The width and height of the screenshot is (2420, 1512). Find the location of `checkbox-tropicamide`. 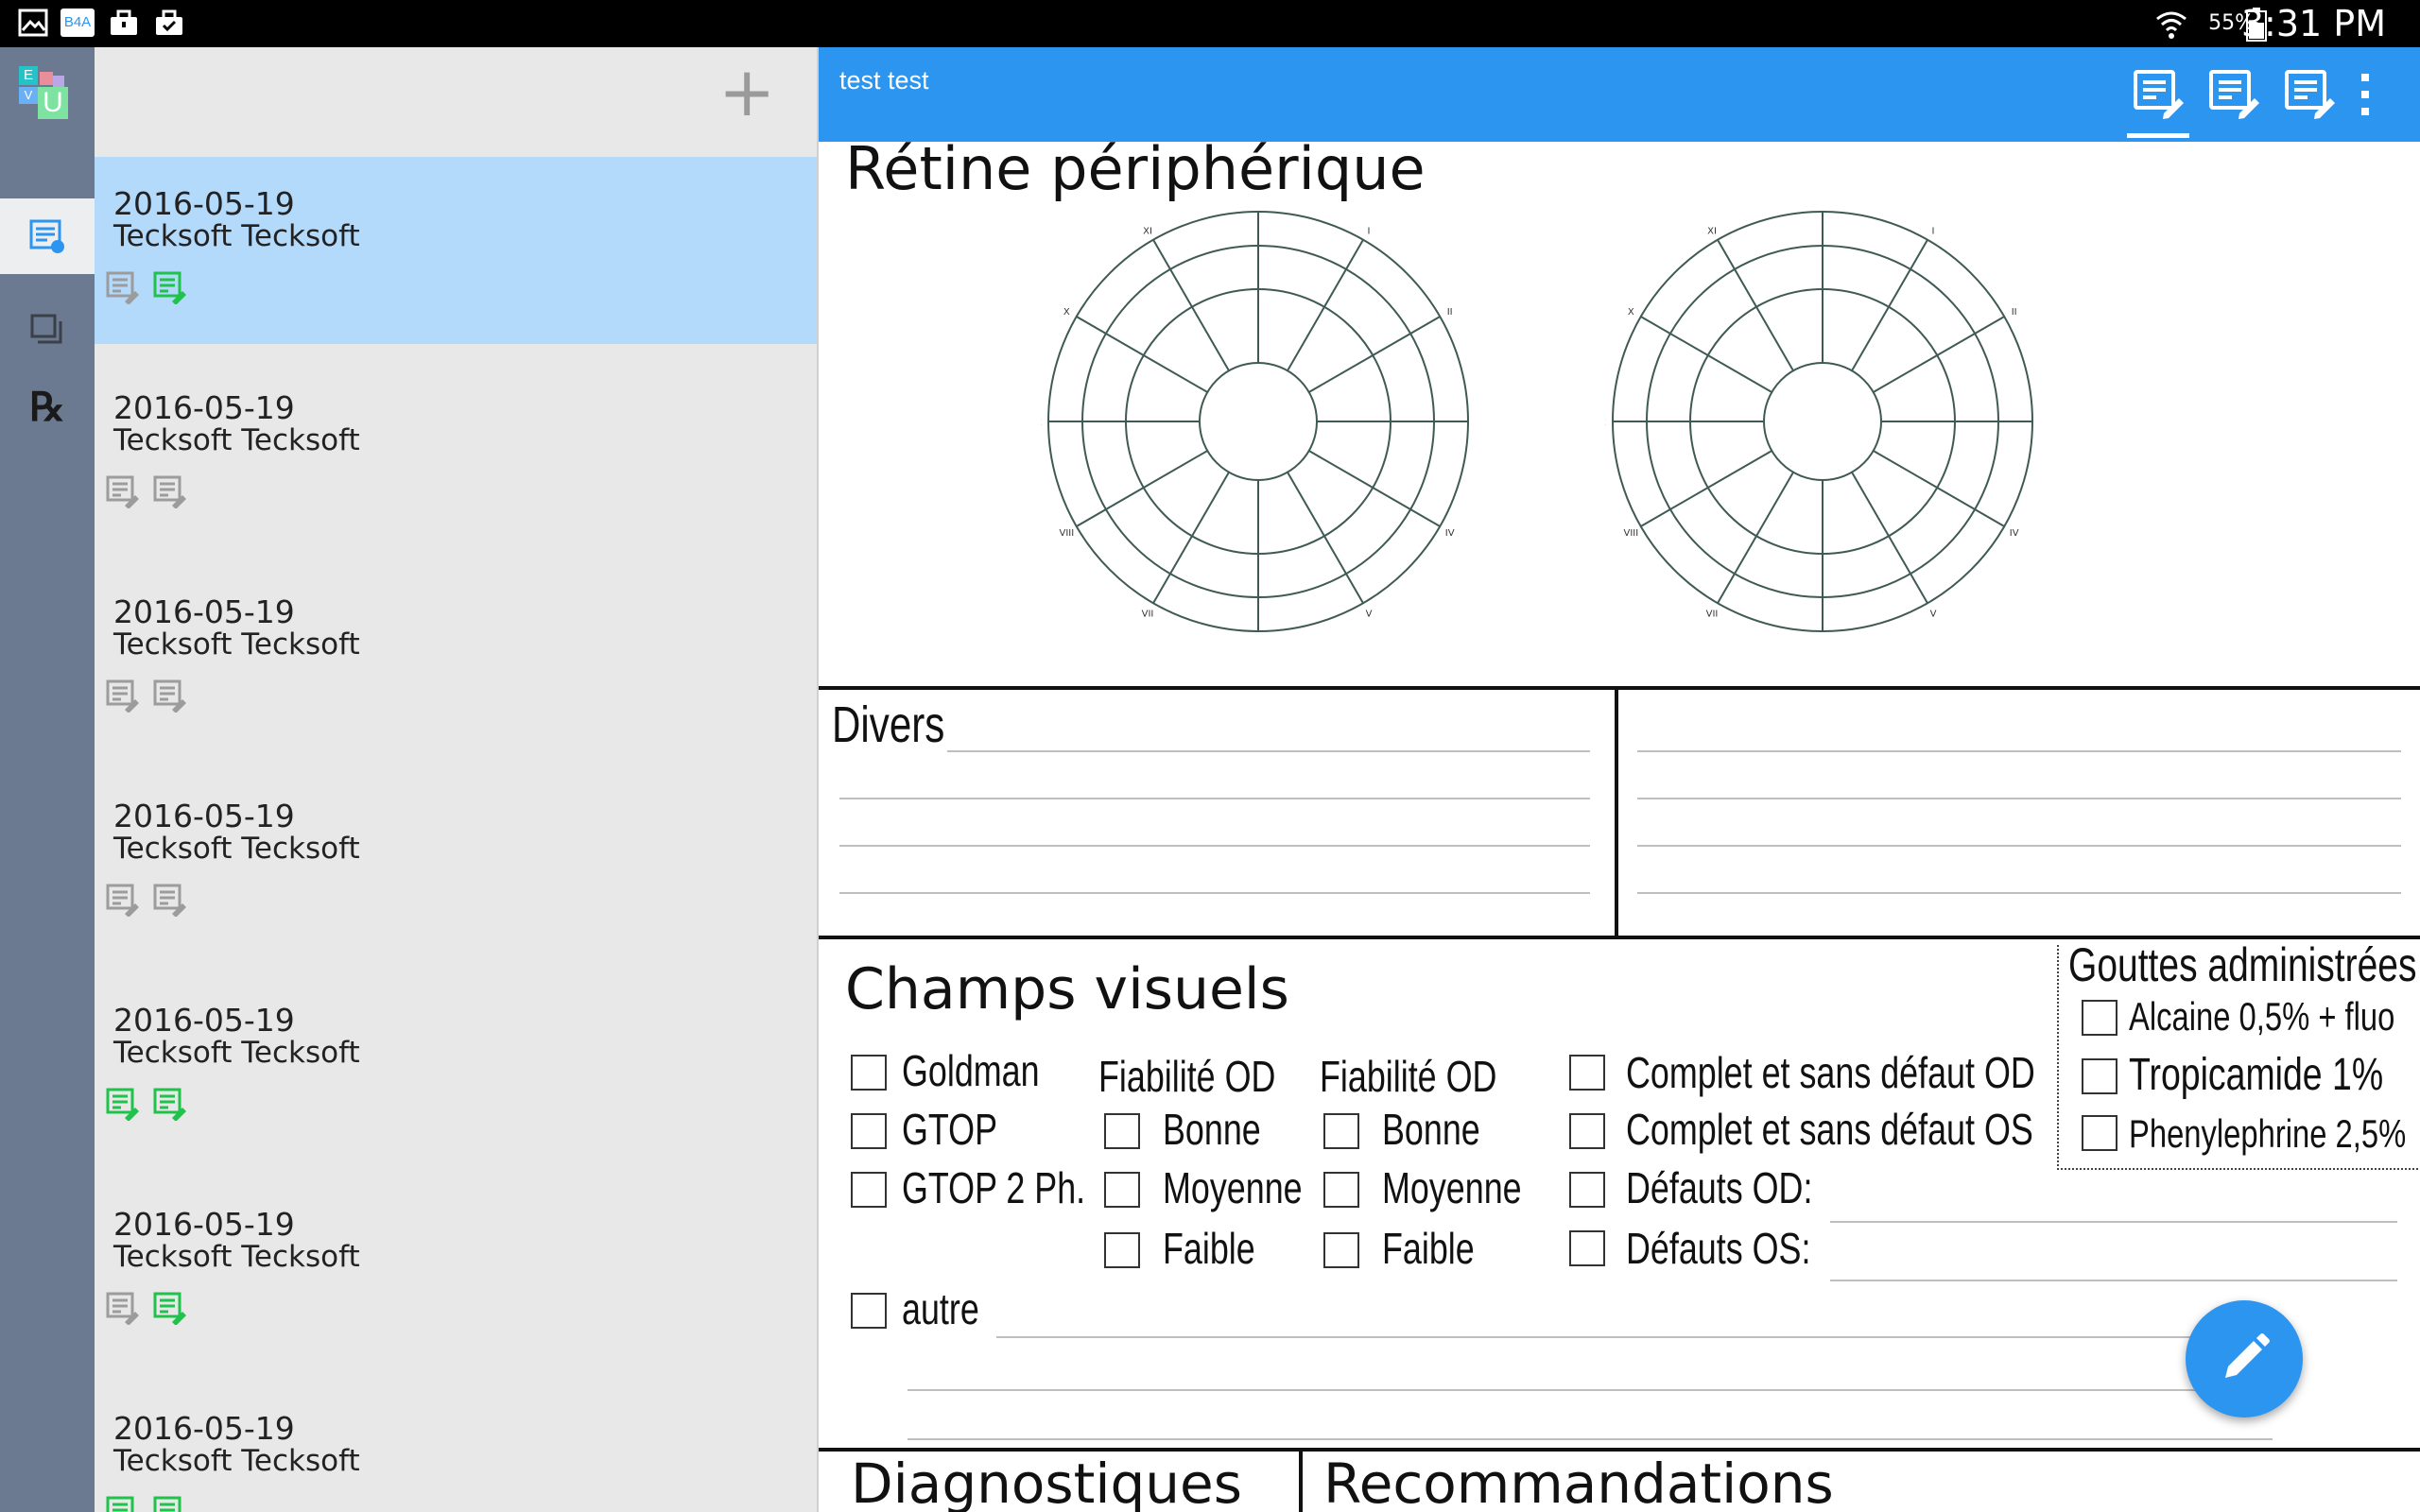

checkbox-tropicamide is located at coordinates (2100, 1076).